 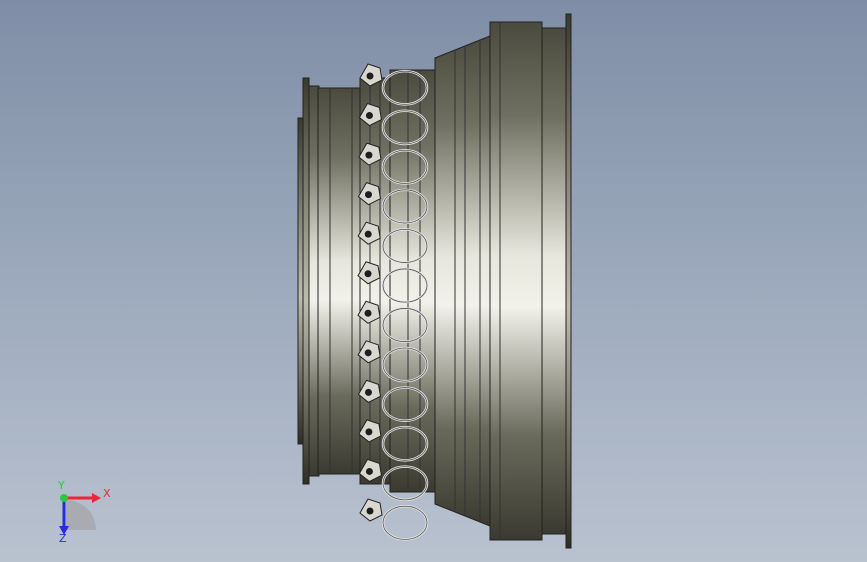 What do you see at coordinates (107, 493) in the screenshot?
I see `x-axis-label: X` at bounding box center [107, 493].